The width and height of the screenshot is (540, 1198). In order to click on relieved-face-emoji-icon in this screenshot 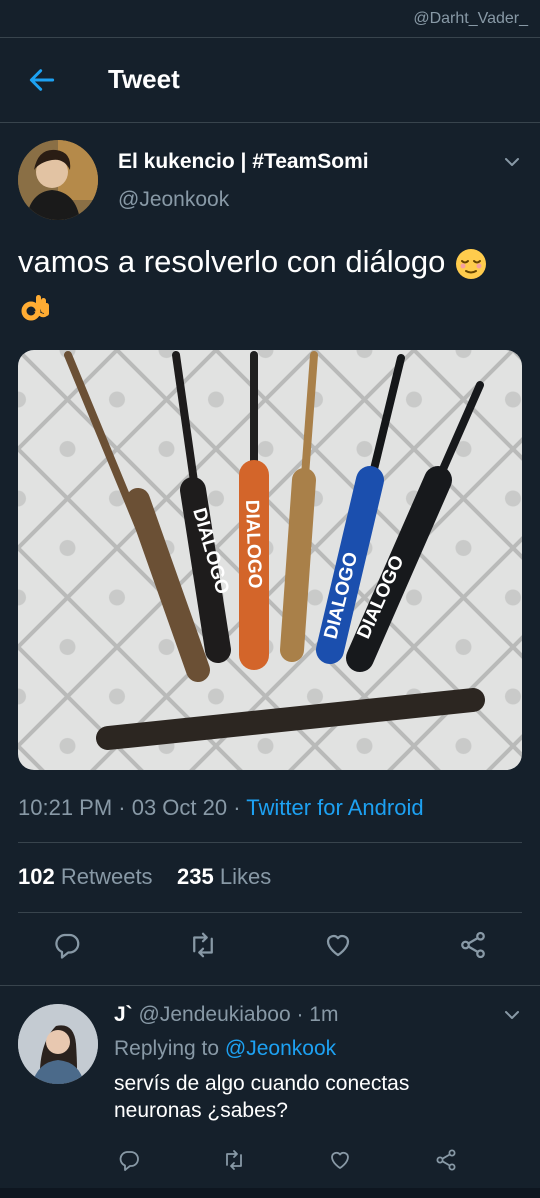, I will do `click(470, 263)`.